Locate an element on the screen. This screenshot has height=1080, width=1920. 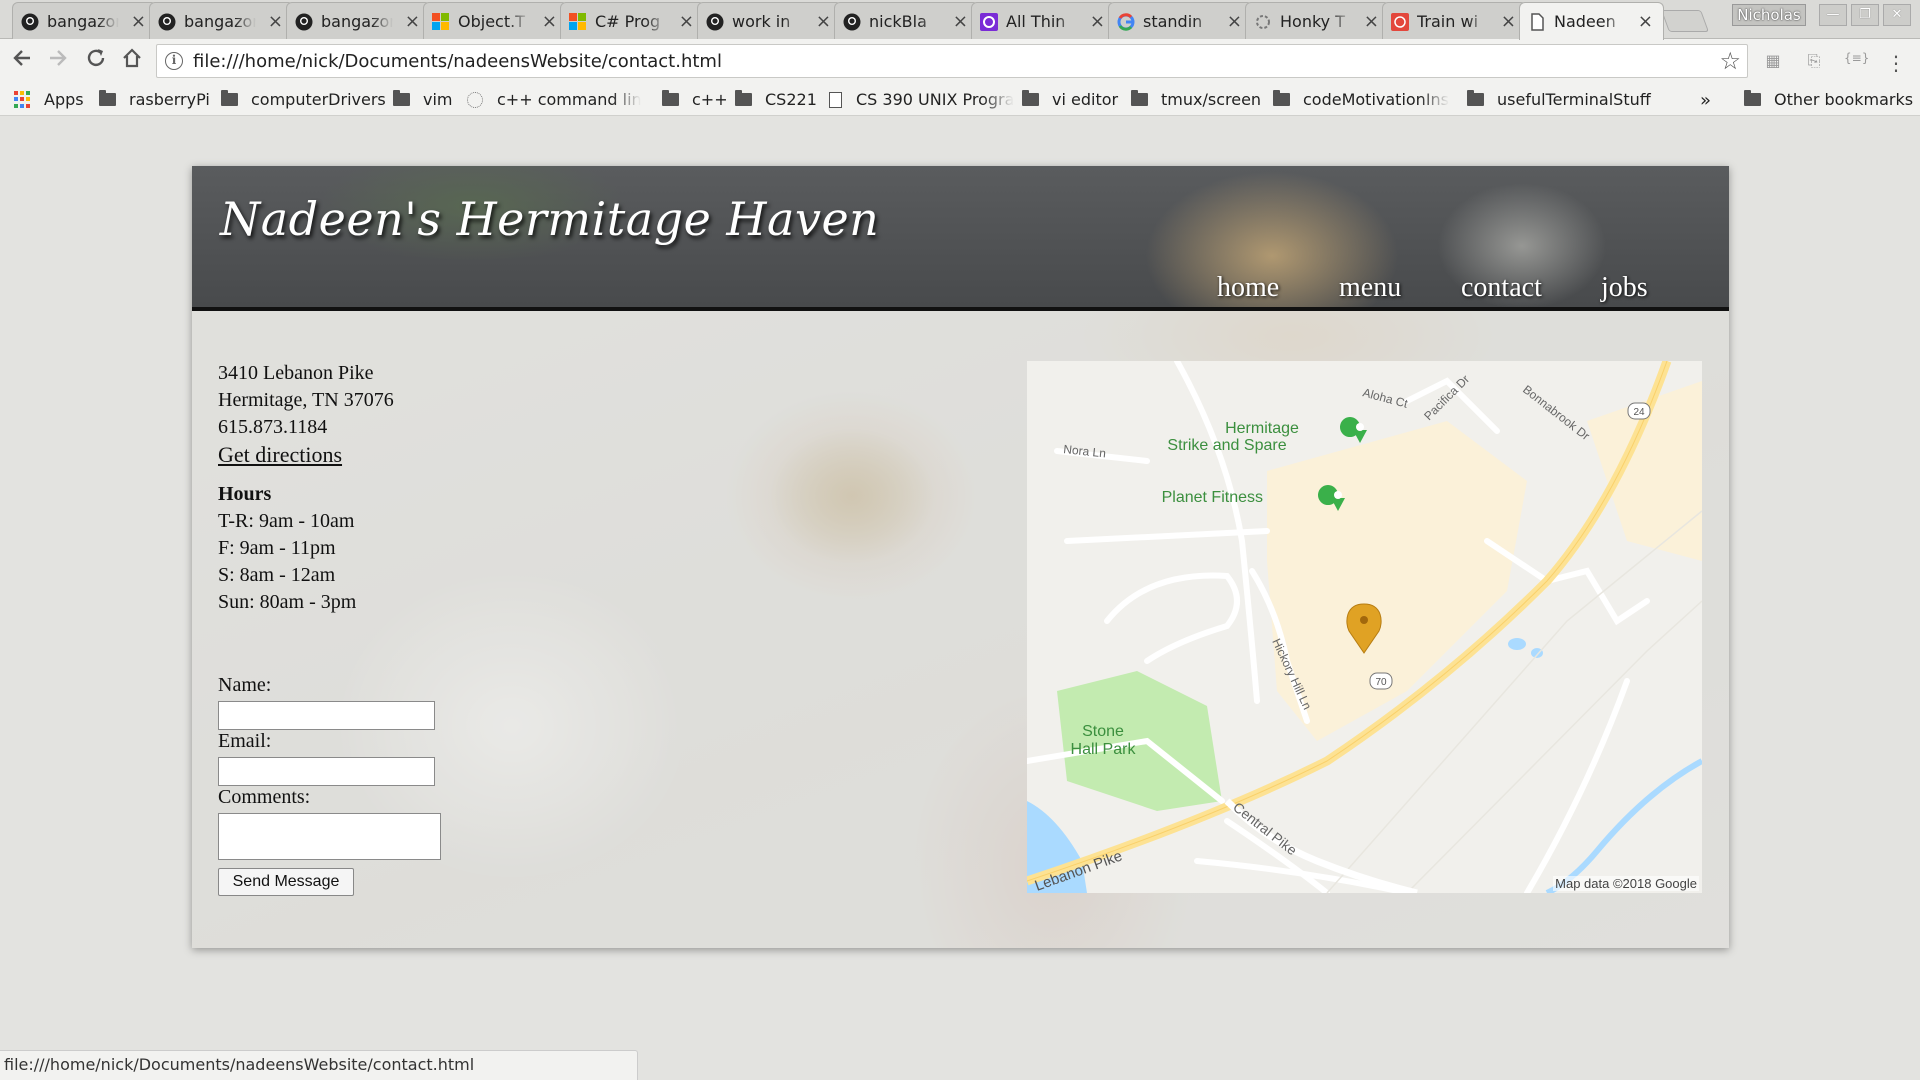
browser-tab-active: Nadeen × is located at coordinates (1591, 21).